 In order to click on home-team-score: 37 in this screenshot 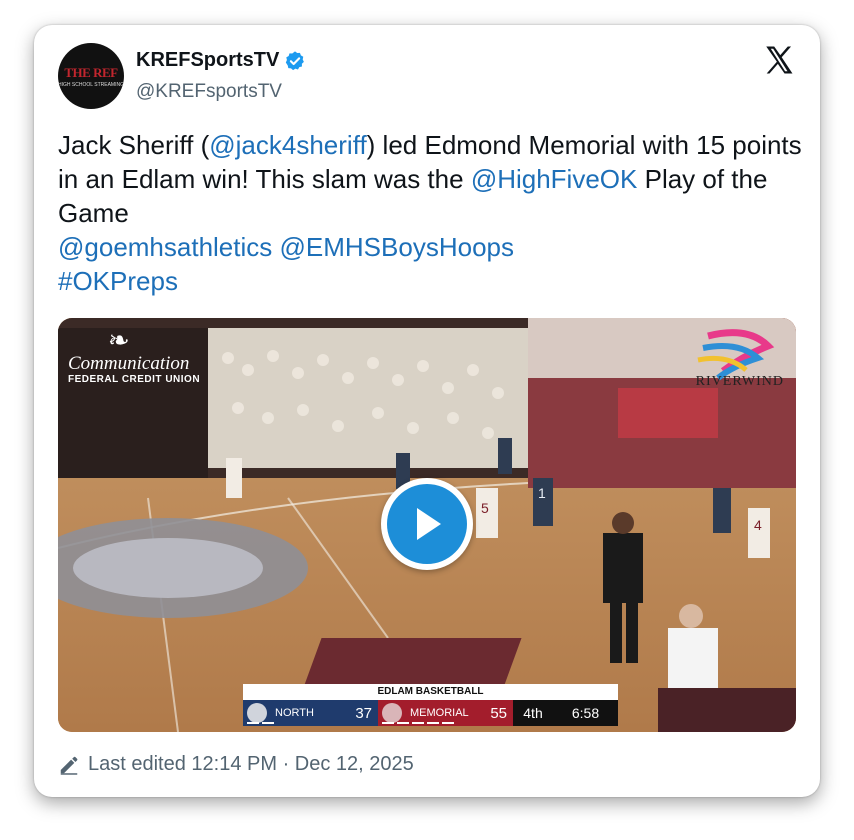, I will do `click(363, 713)`.